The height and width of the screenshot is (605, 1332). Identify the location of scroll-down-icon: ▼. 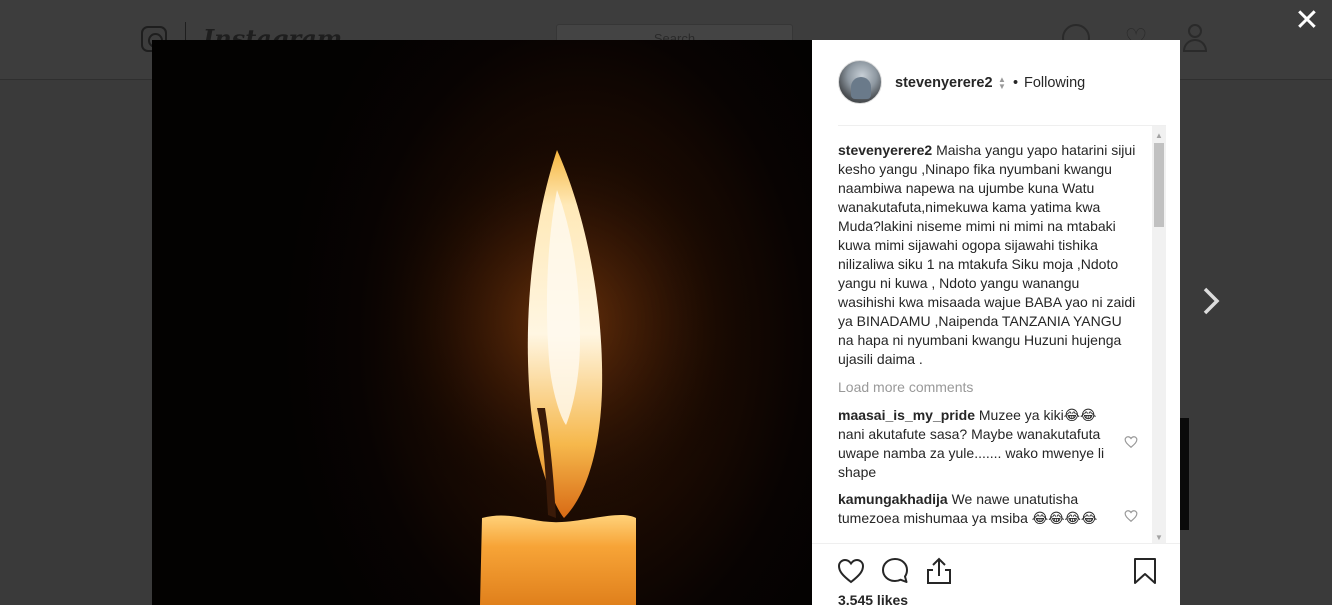
(1159, 537).